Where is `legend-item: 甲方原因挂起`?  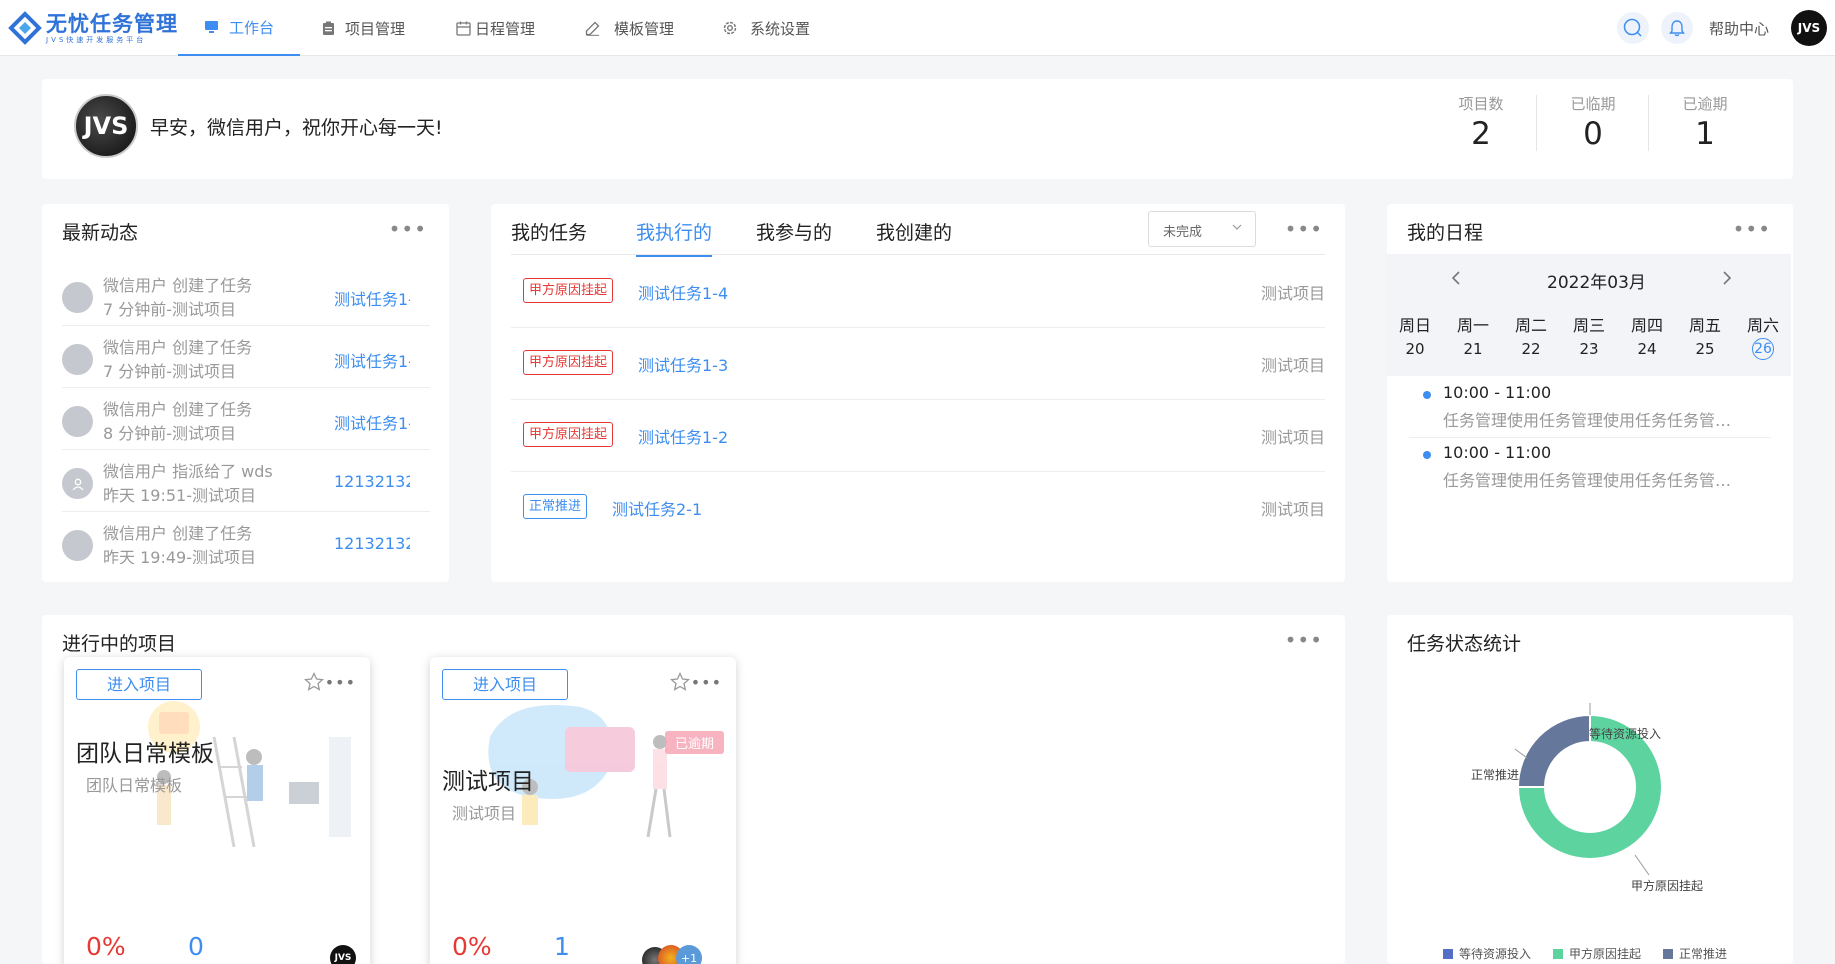 legend-item: 甲方原因挂起 is located at coordinates (1597, 953).